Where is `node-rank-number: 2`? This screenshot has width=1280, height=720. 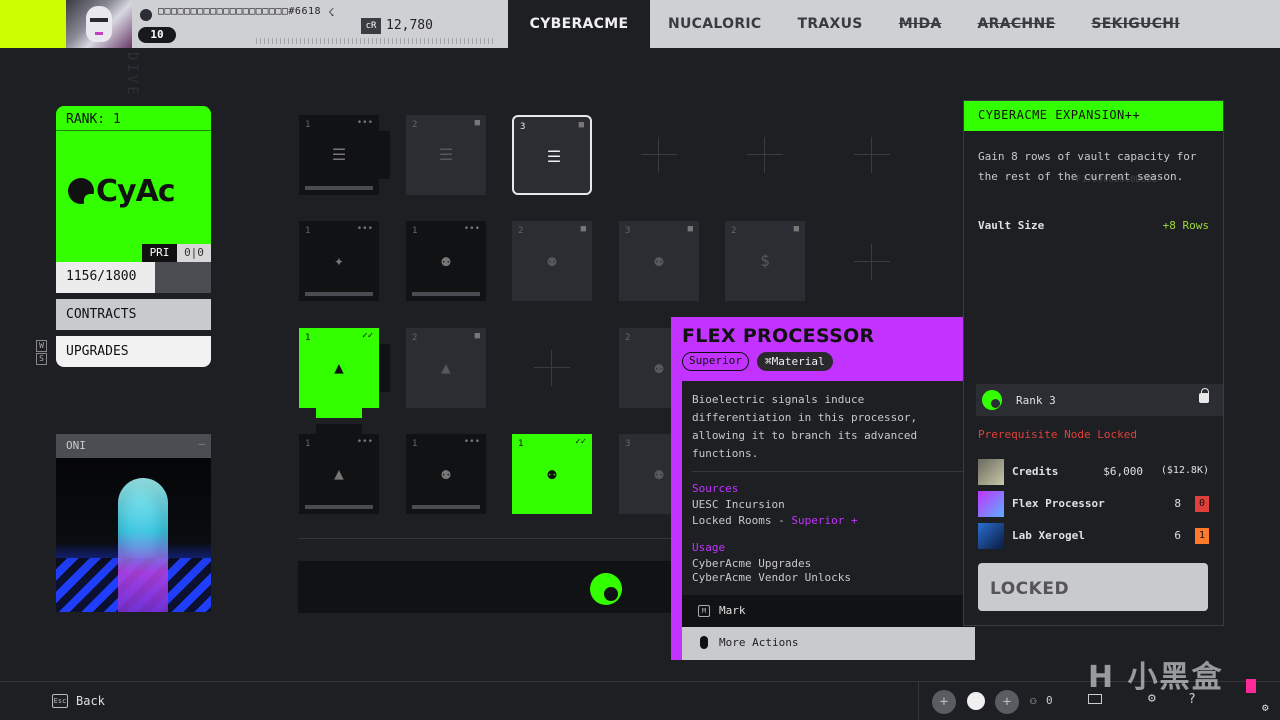 node-rank-number: 2 is located at coordinates (734, 231).